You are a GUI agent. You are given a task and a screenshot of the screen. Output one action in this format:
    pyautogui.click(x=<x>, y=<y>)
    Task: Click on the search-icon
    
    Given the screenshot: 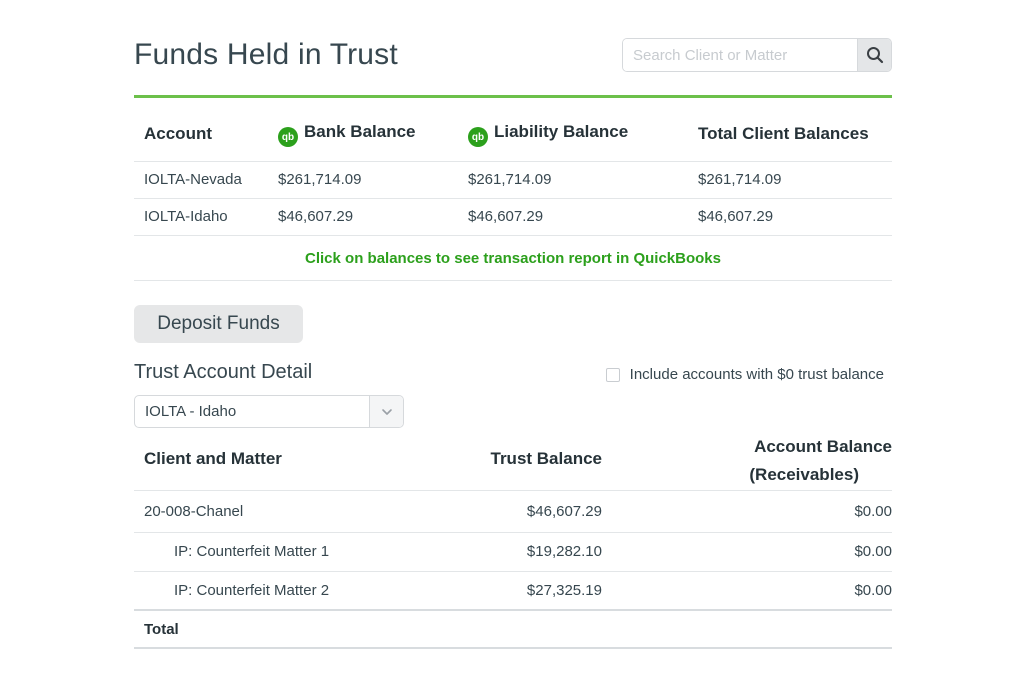 What is the action you would take?
    pyautogui.click(x=874, y=55)
    